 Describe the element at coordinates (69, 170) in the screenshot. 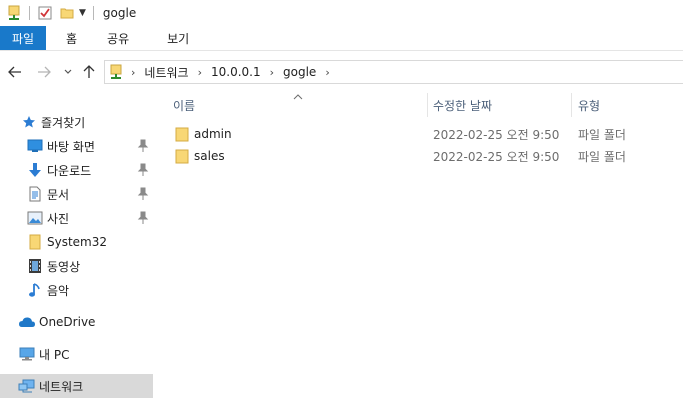

I see `nav-label: 다운로드` at that location.